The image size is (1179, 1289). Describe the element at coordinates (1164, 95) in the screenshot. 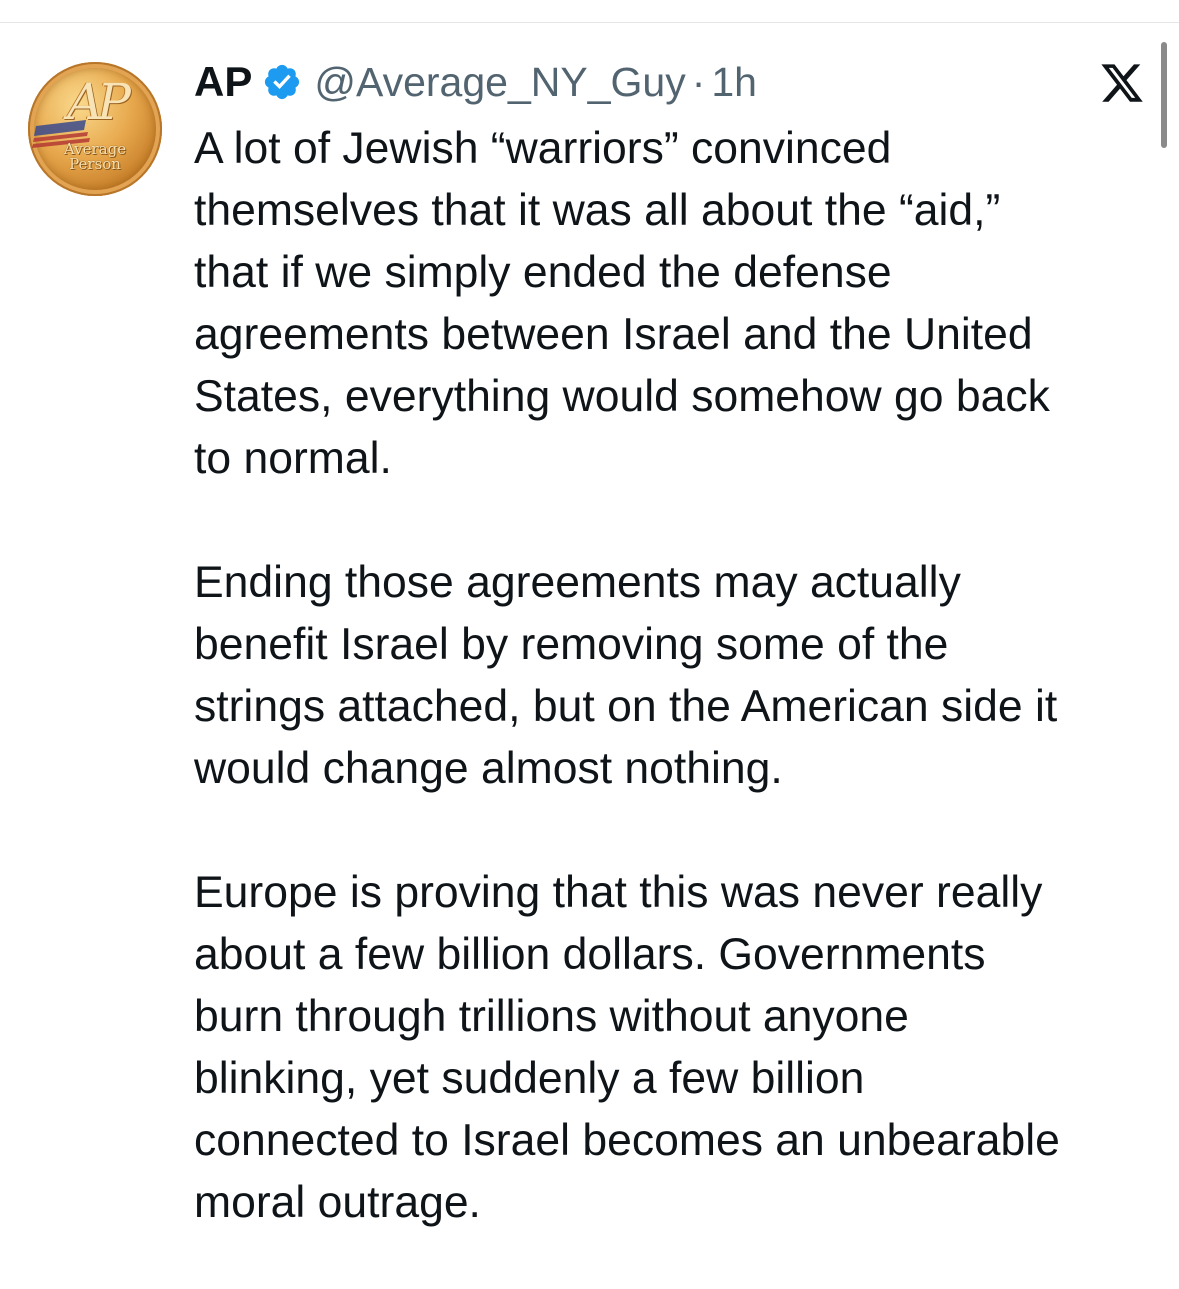

I see `scrollbar` at that location.